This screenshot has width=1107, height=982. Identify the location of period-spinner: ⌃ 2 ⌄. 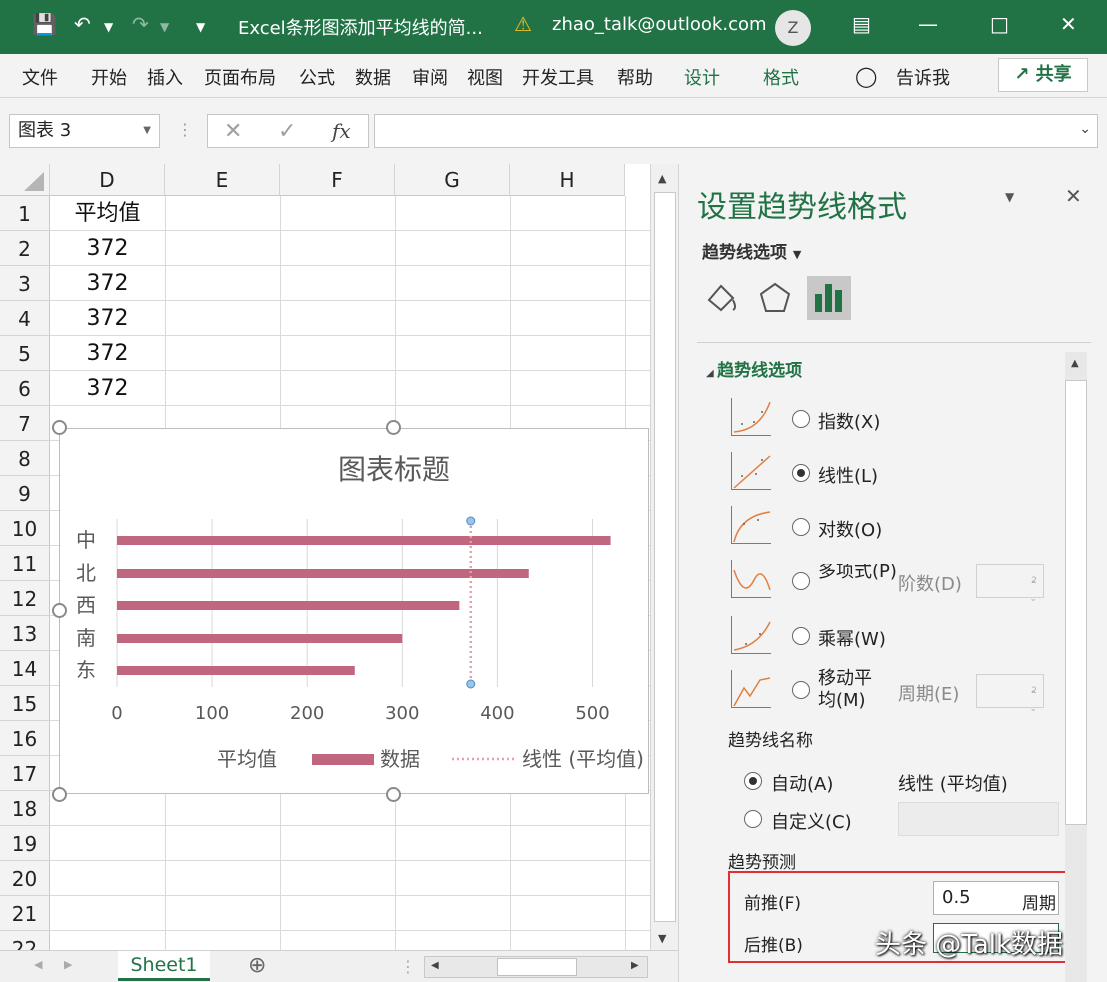
(1010, 694).